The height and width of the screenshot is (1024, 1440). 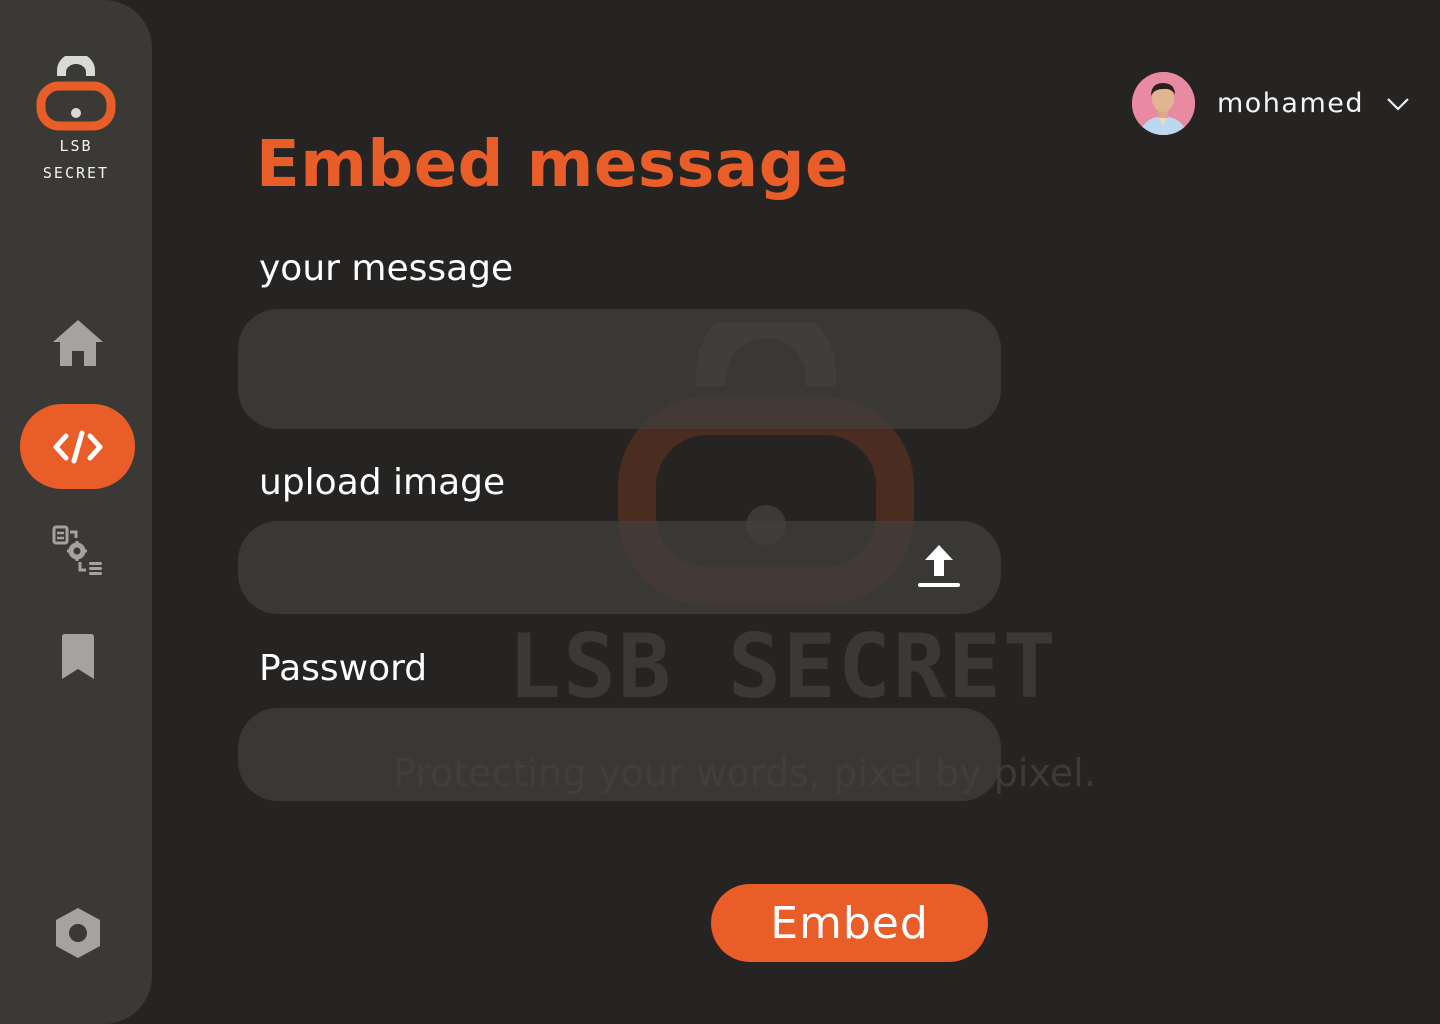 I want to click on sidebar-item-home, so click(x=77, y=342).